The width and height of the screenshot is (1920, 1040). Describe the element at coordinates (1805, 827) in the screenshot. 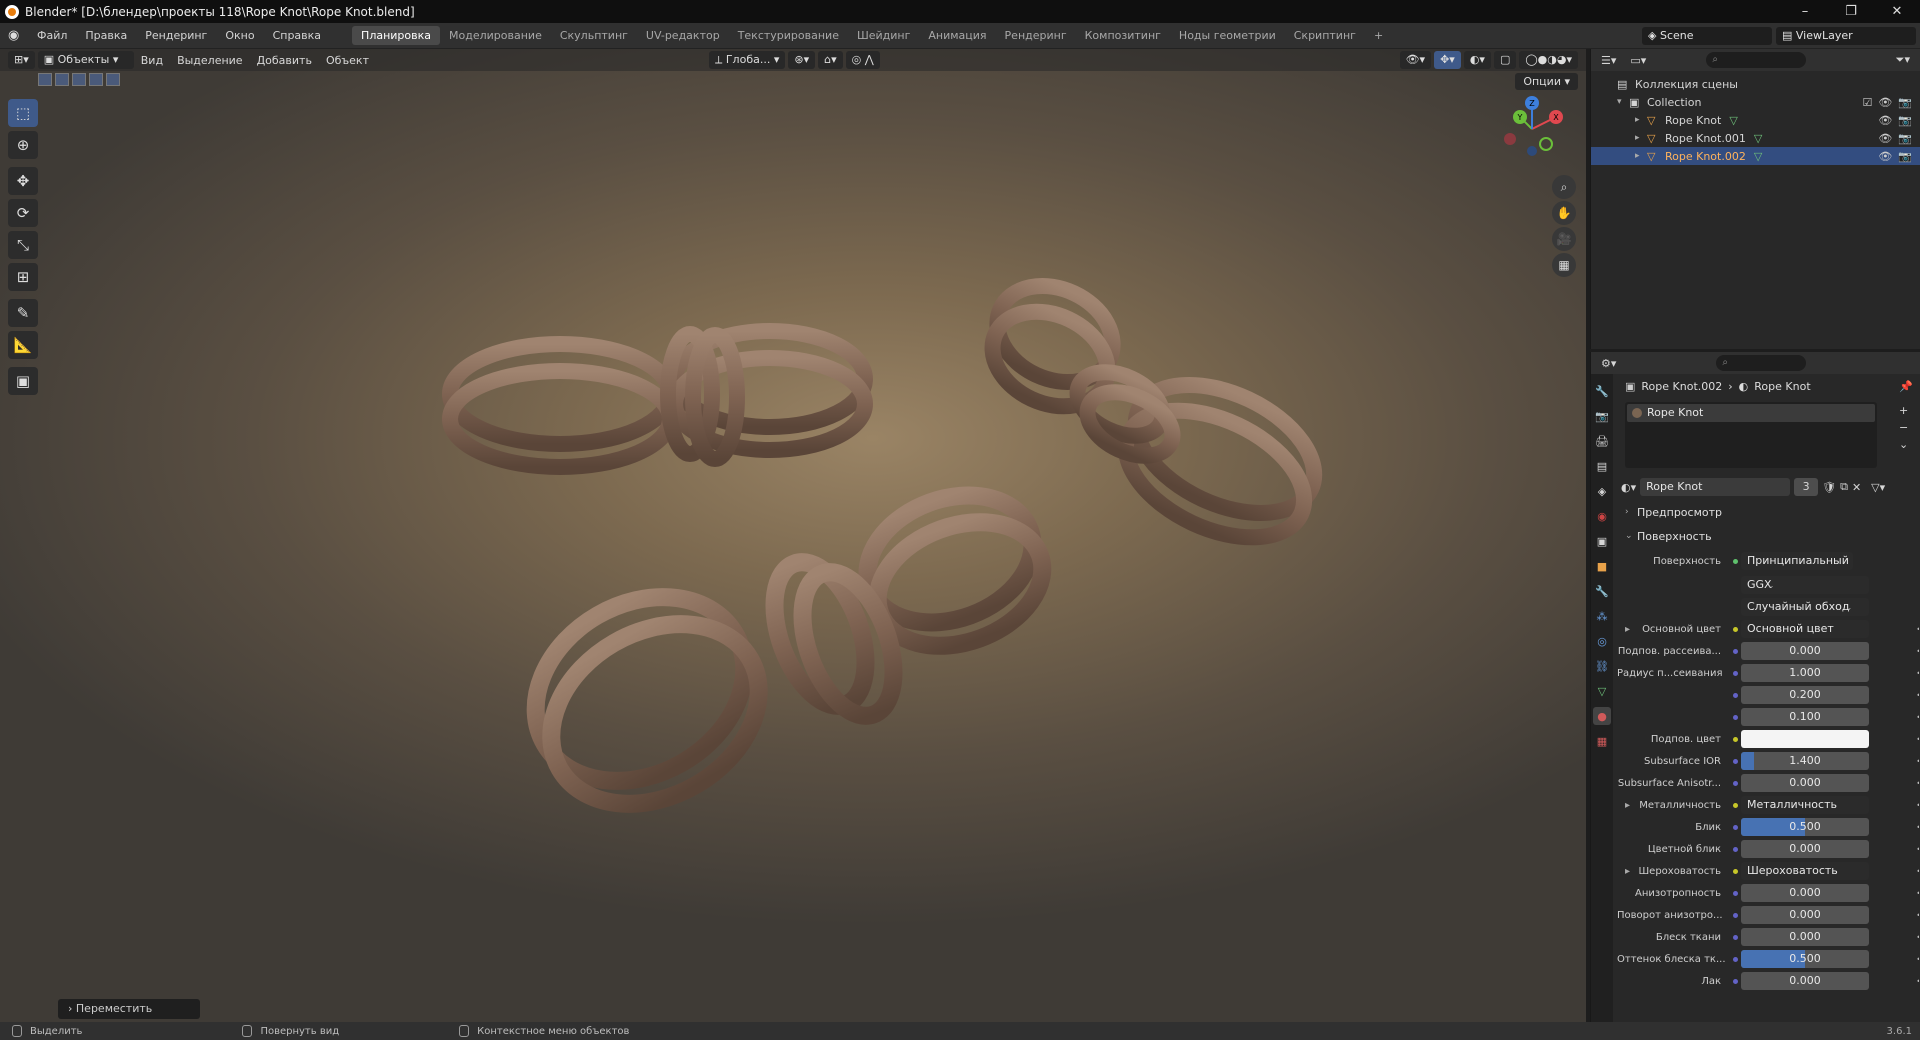

I see `numeric-slider-field: 0.500` at that location.